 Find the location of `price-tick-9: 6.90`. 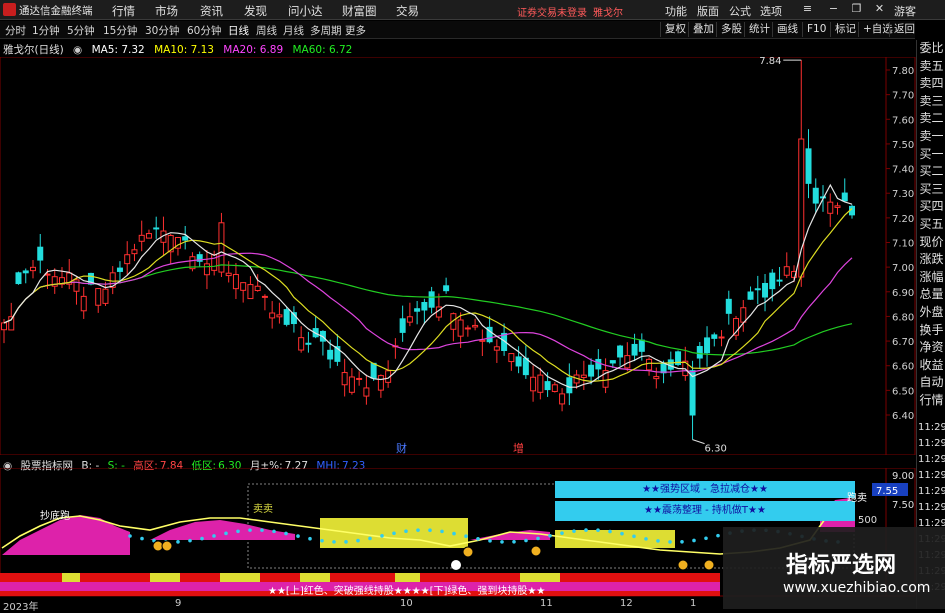

price-tick-9: 6.90 is located at coordinates (903, 293).